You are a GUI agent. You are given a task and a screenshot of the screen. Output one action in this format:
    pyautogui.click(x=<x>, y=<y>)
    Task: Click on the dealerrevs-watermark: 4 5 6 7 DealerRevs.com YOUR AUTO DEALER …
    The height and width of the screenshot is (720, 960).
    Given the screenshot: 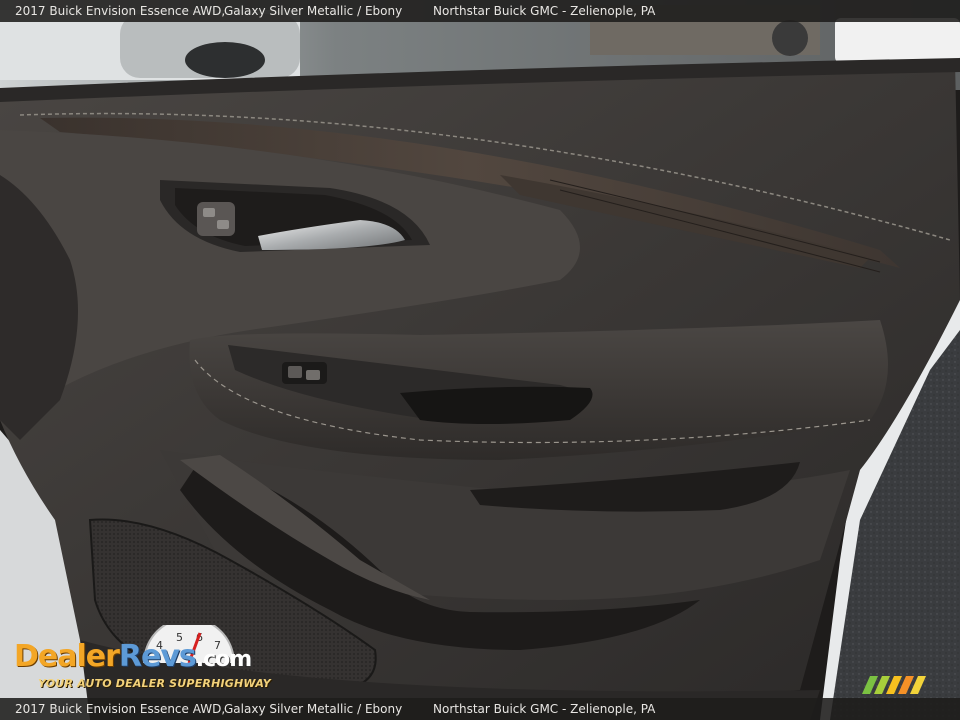 What is the action you would take?
    pyautogui.click(x=142, y=660)
    